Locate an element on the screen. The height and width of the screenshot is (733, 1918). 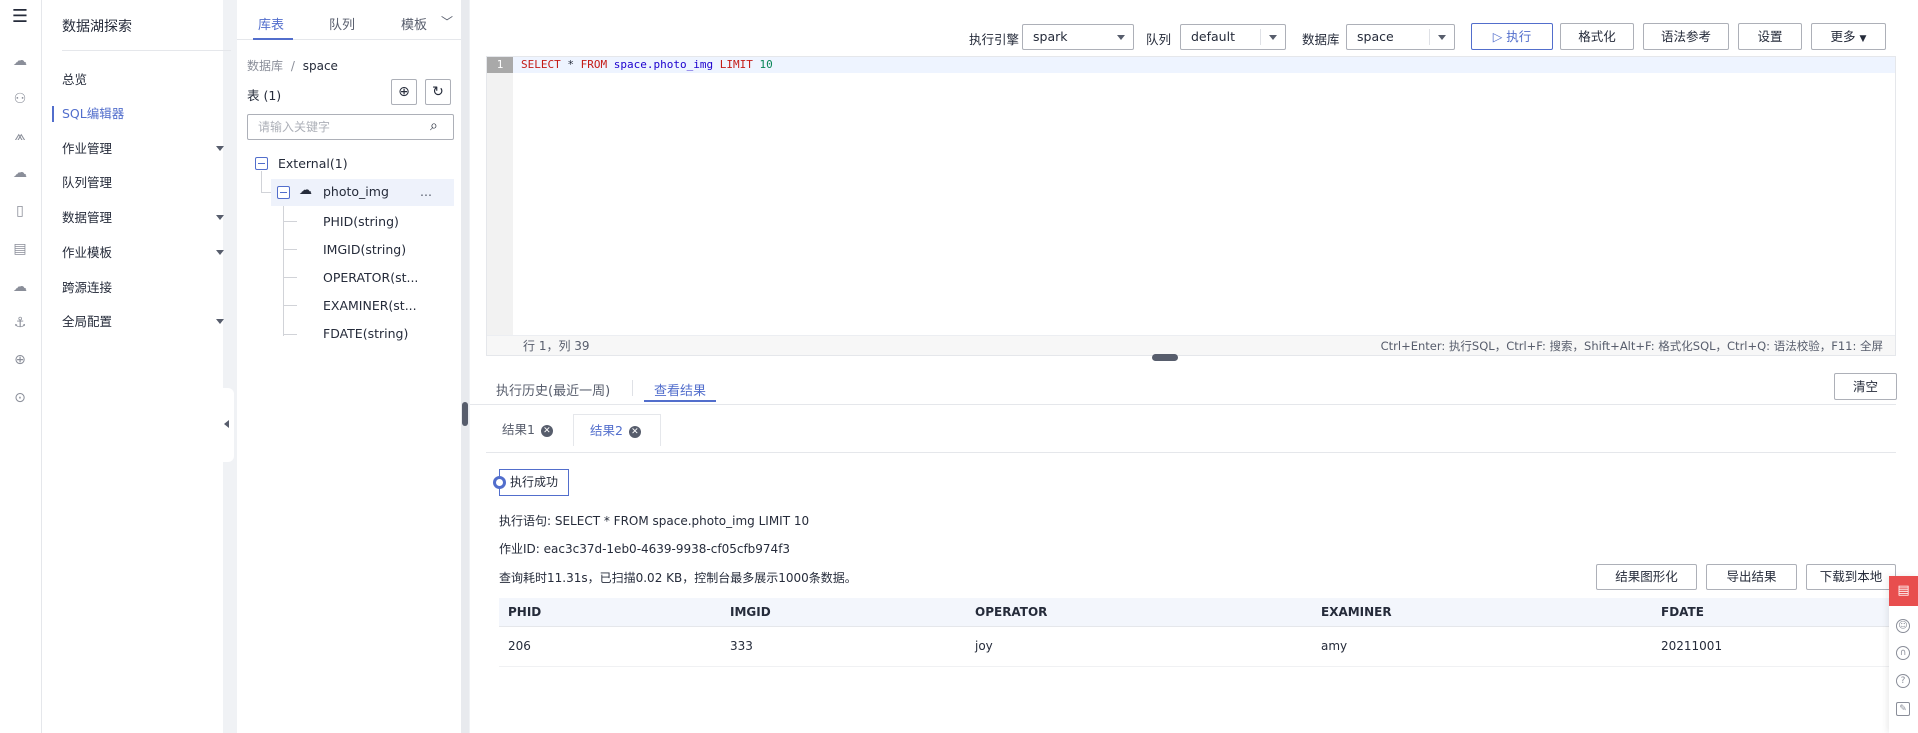
collapse-table-icon is located at coordinates (283, 192).